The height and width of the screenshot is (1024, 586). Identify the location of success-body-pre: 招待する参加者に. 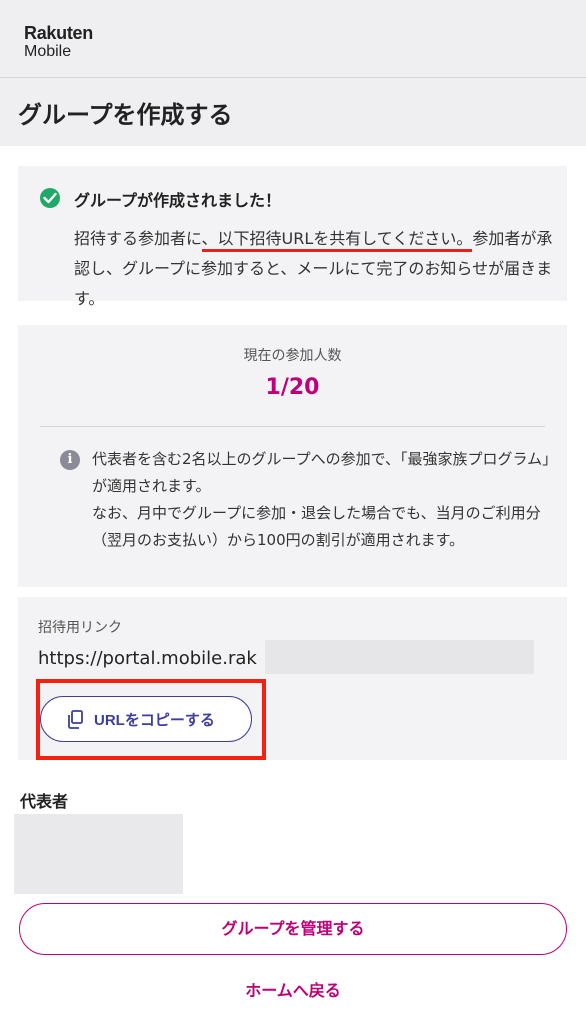
(138, 238).